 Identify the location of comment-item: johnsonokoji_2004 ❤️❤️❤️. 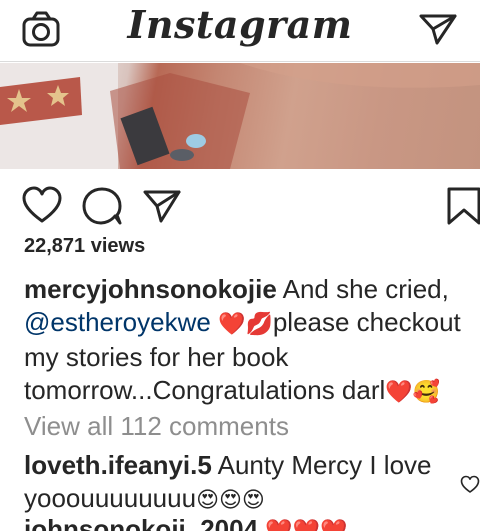
(186, 522).